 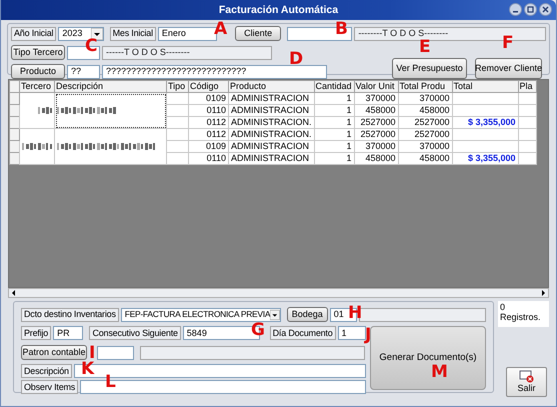 What do you see at coordinates (70, 315) in the screenshot?
I see `field-label: Dcto destino Inventarios` at bounding box center [70, 315].